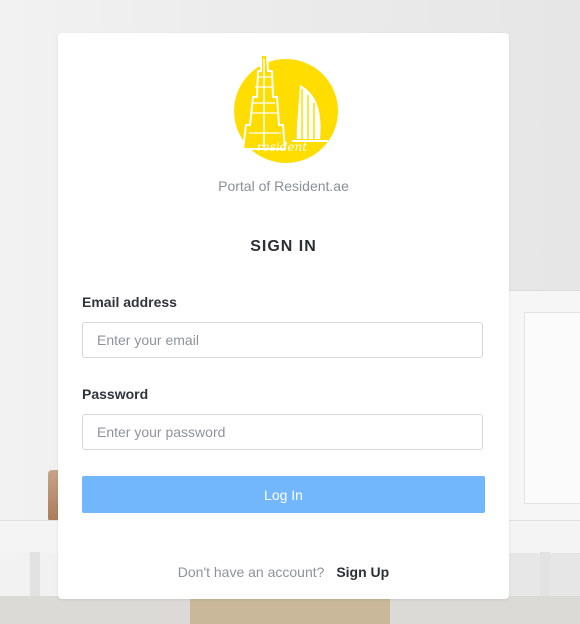 The image size is (580, 624). Describe the element at coordinates (362, 572) in the screenshot. I see `signup-link: Sign Up` at that location.